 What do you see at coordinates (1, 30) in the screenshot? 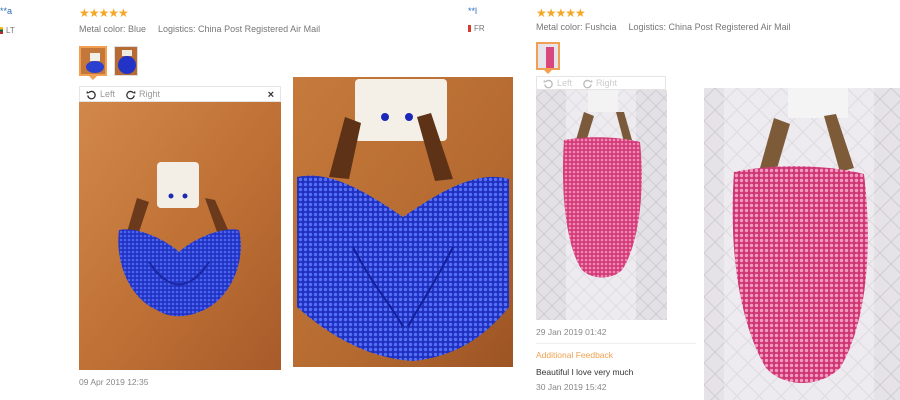
I see `flag-lt-icon` at bounding box center [1, 30].